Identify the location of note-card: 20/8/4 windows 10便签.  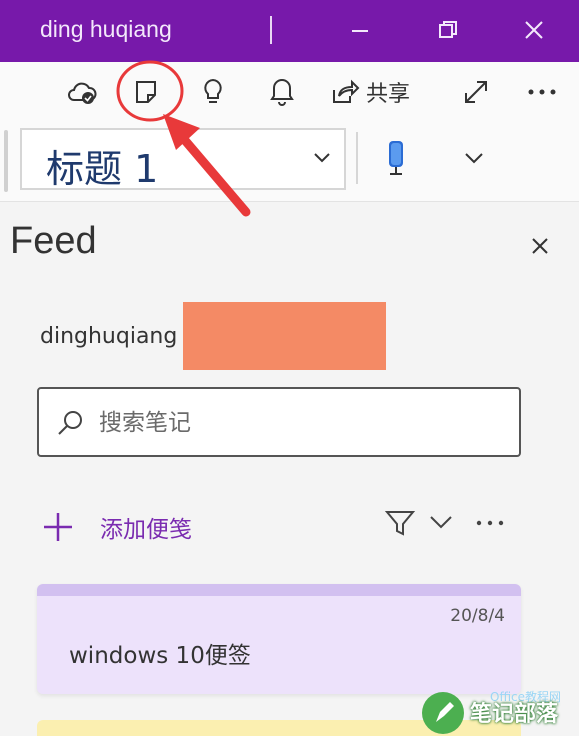
(279, 639).